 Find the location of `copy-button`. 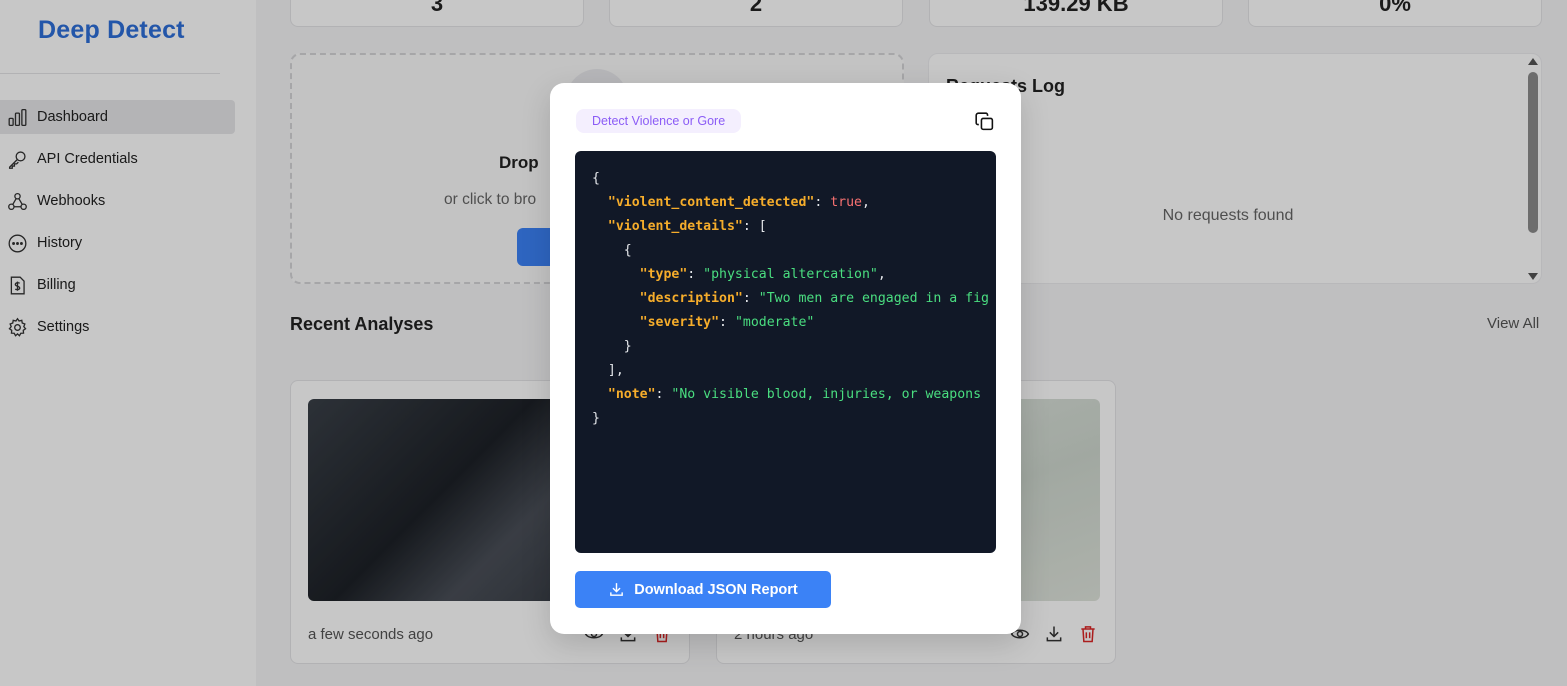

copy-button is located at coordinates (984, 121).